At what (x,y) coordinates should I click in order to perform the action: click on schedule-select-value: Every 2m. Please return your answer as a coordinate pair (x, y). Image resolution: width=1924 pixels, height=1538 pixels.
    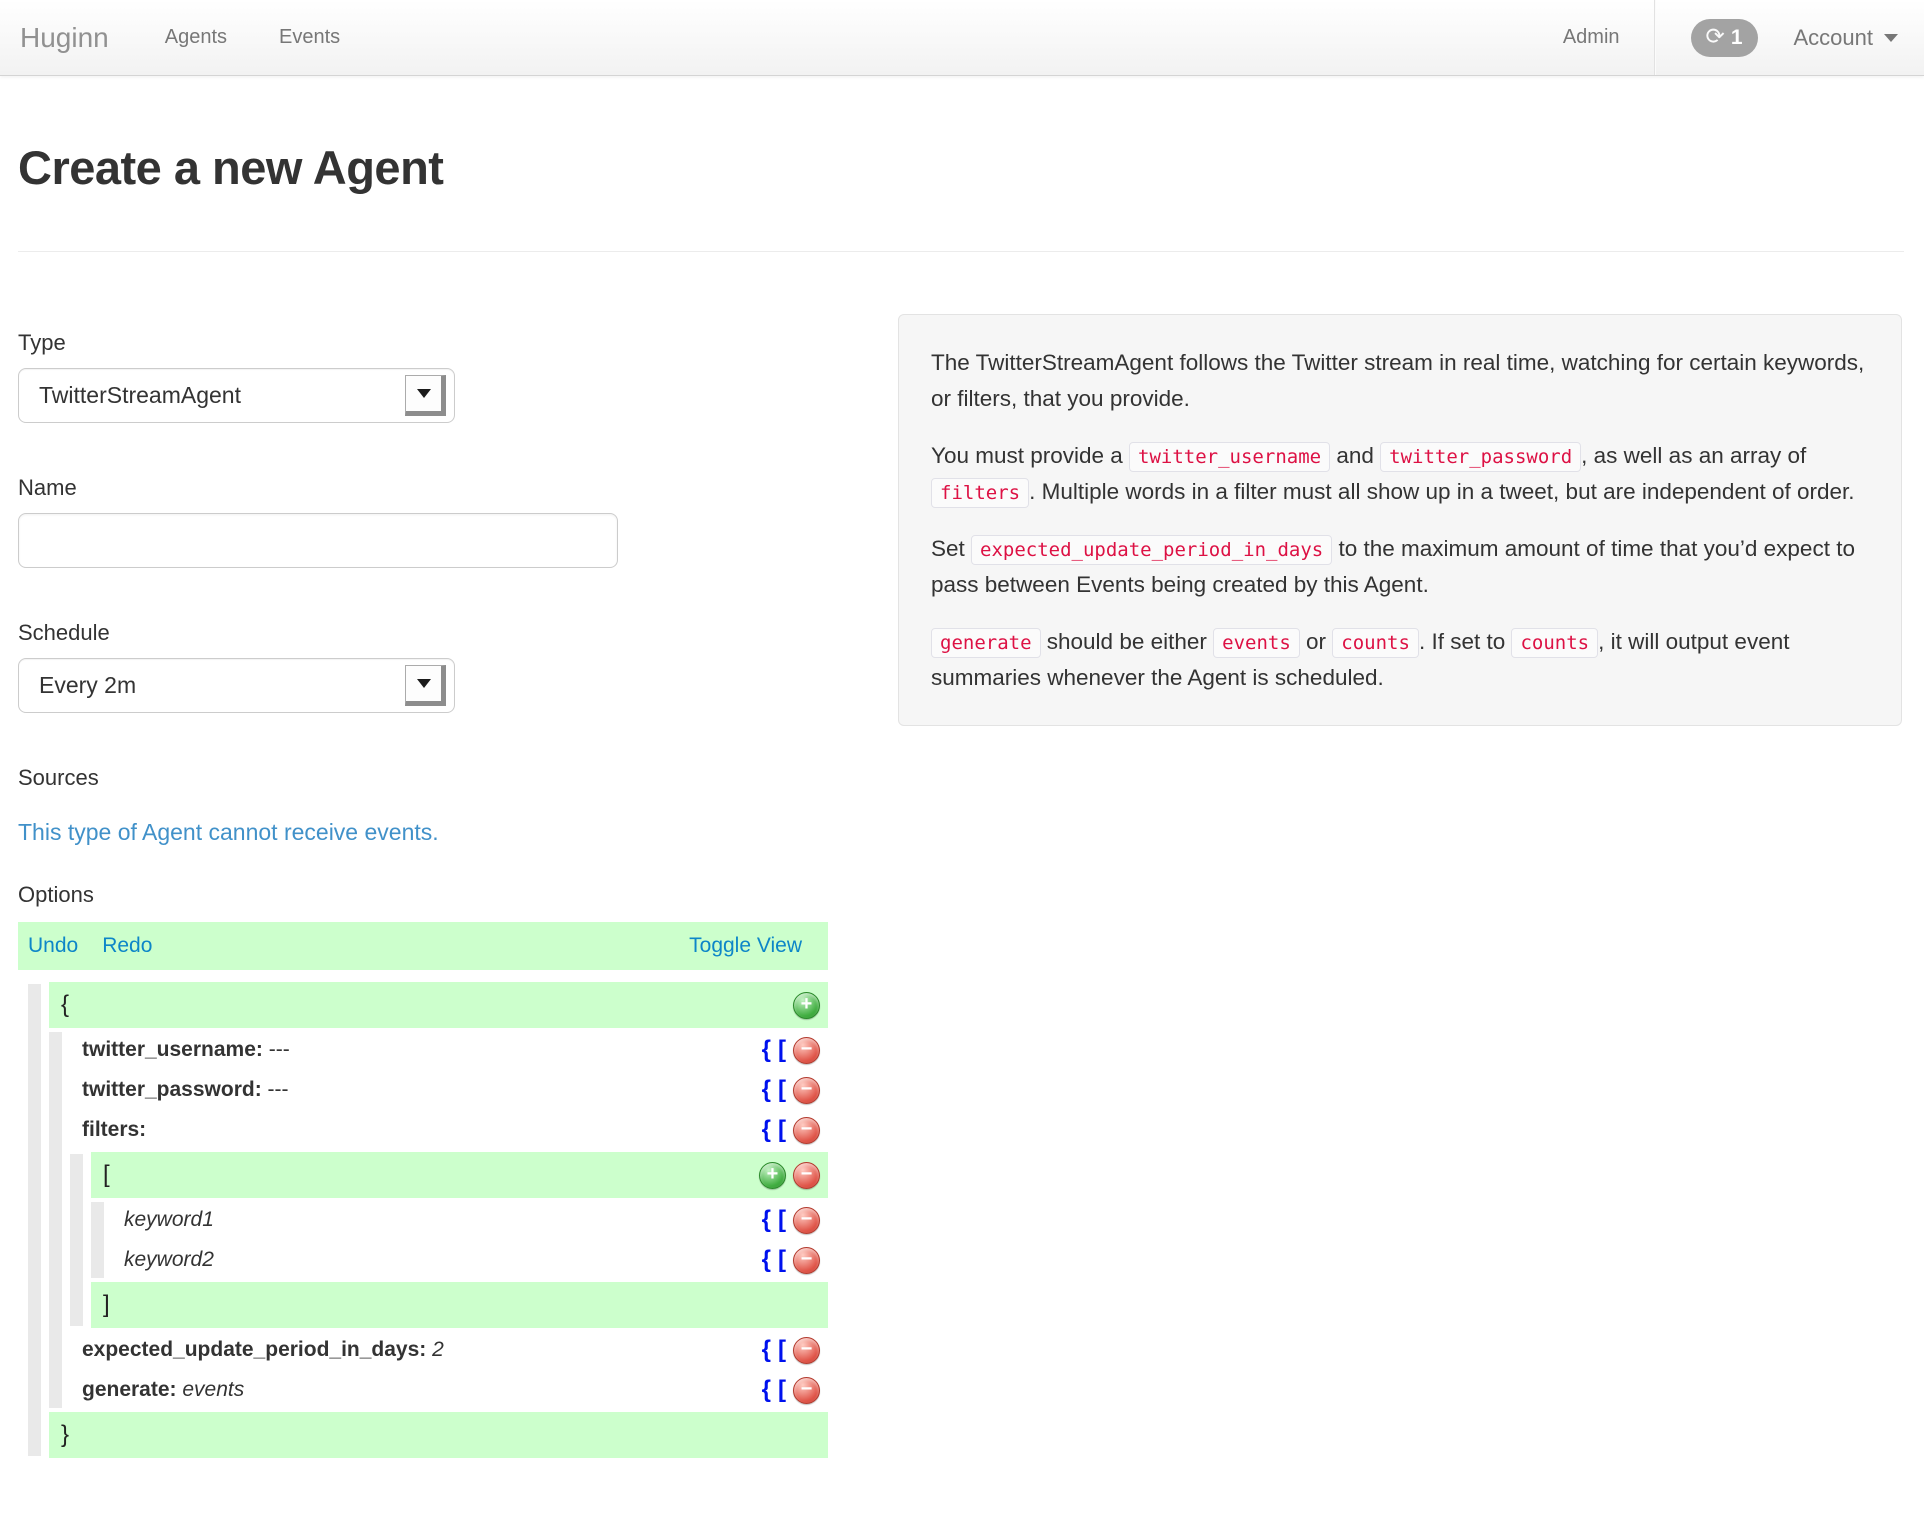
    Looking at the image, I should click on (88, 685).